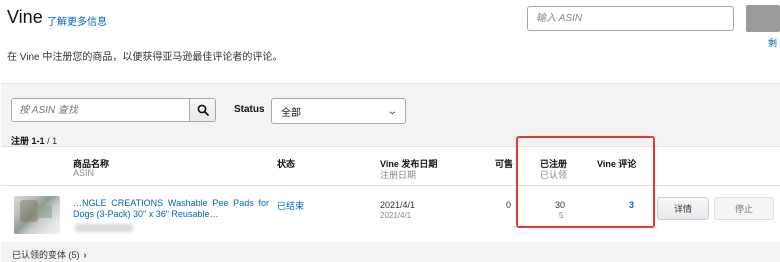  What do you see at coordinates (77, 20) in the screenshot?
I see `learn-more-link: 了解更多信息` at bounding box center [77, 20].